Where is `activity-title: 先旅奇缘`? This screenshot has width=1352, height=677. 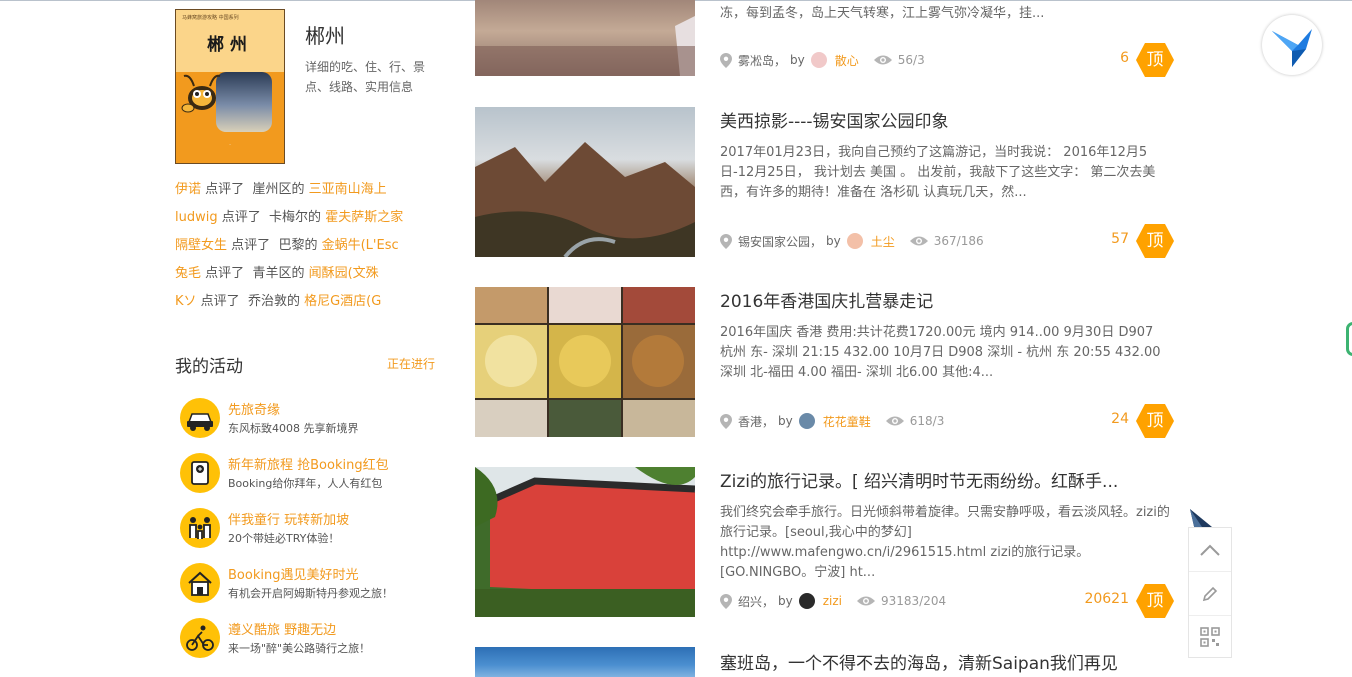 activity-title: 先旅奇缘 is located at coordinates (254, 410).